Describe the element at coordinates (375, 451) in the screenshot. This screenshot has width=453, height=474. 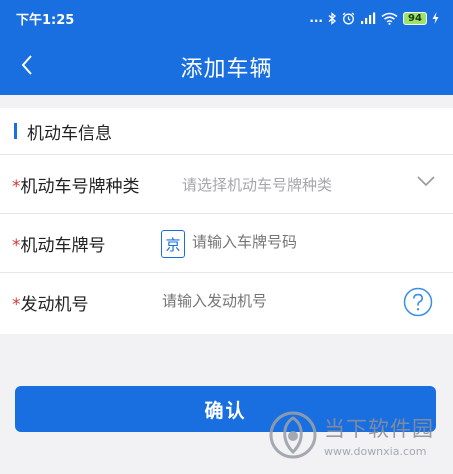
I see `watermark-url: www.downxia.com` at that location.